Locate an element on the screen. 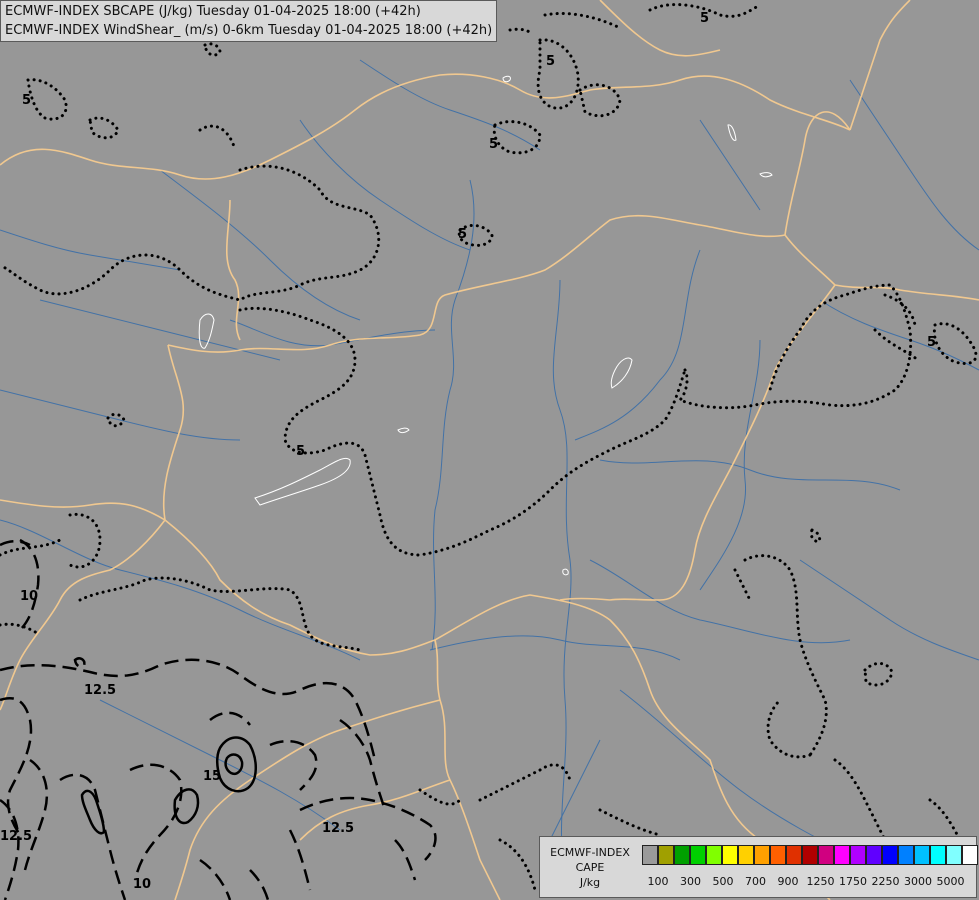  legend-tick-label: 900 is located at coordinates (788, 881).